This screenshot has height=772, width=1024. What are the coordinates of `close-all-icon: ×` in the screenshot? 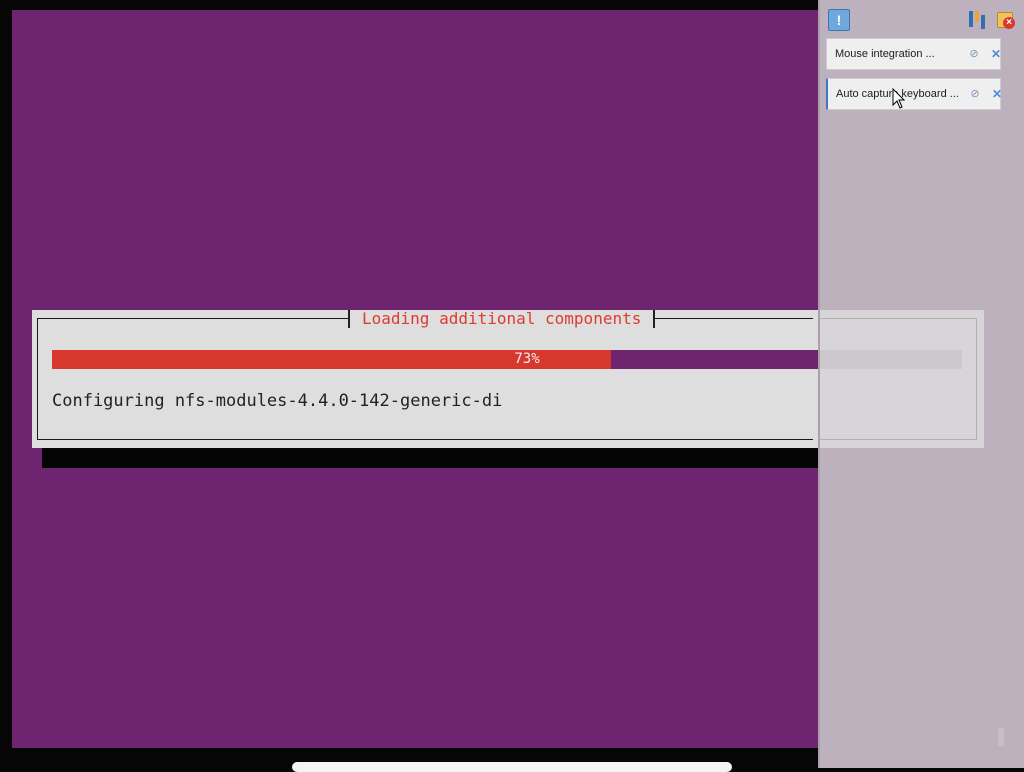 It's located at (1006, 20).